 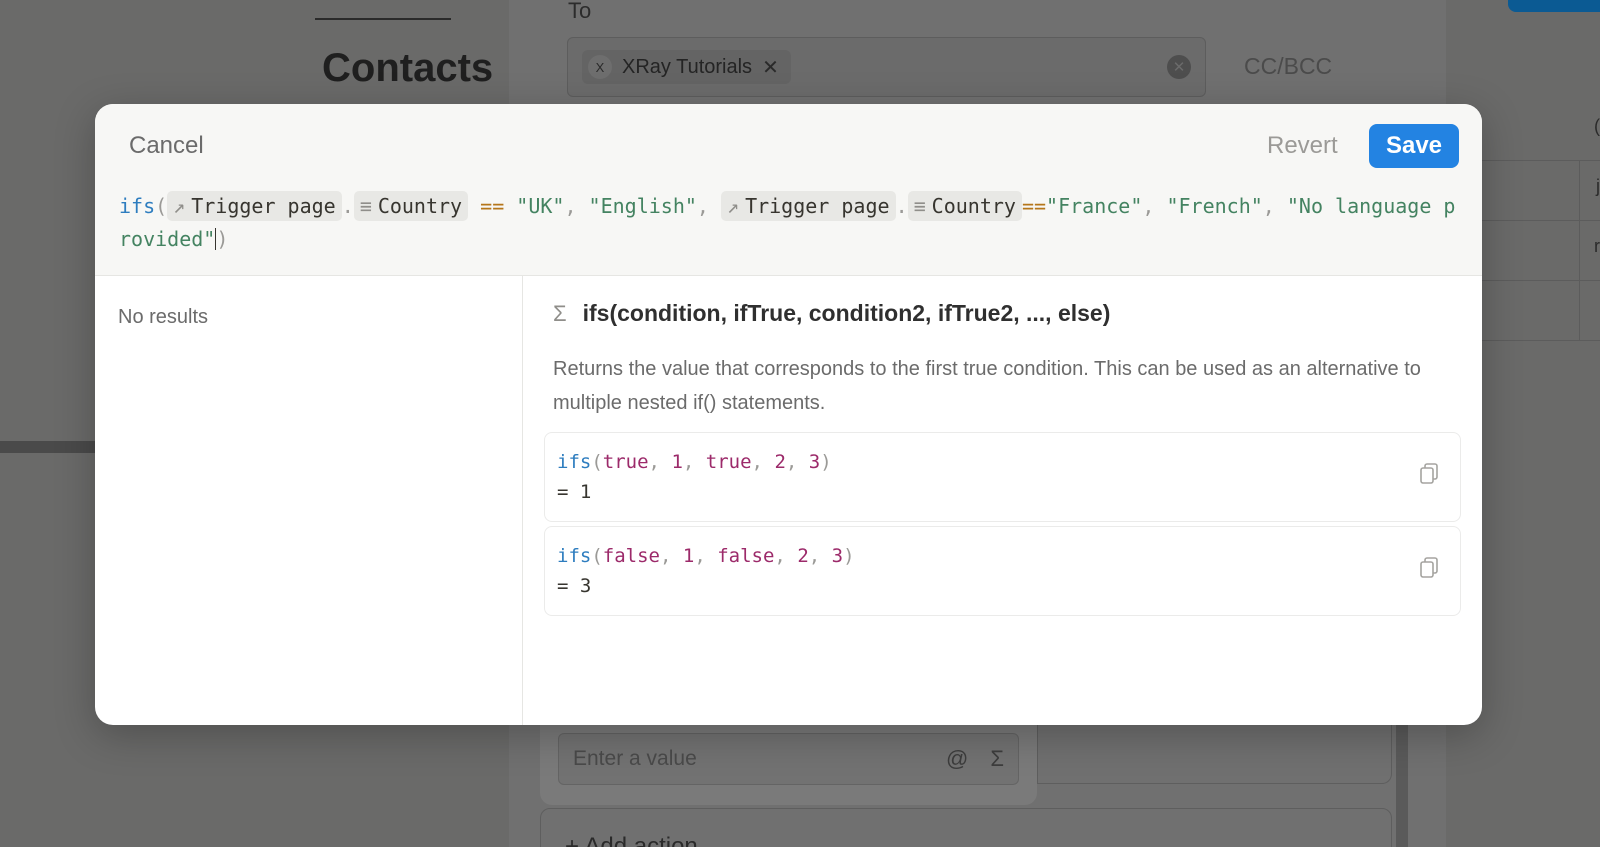 I want to click on formula-string: "English", so click(x=642, y=206).